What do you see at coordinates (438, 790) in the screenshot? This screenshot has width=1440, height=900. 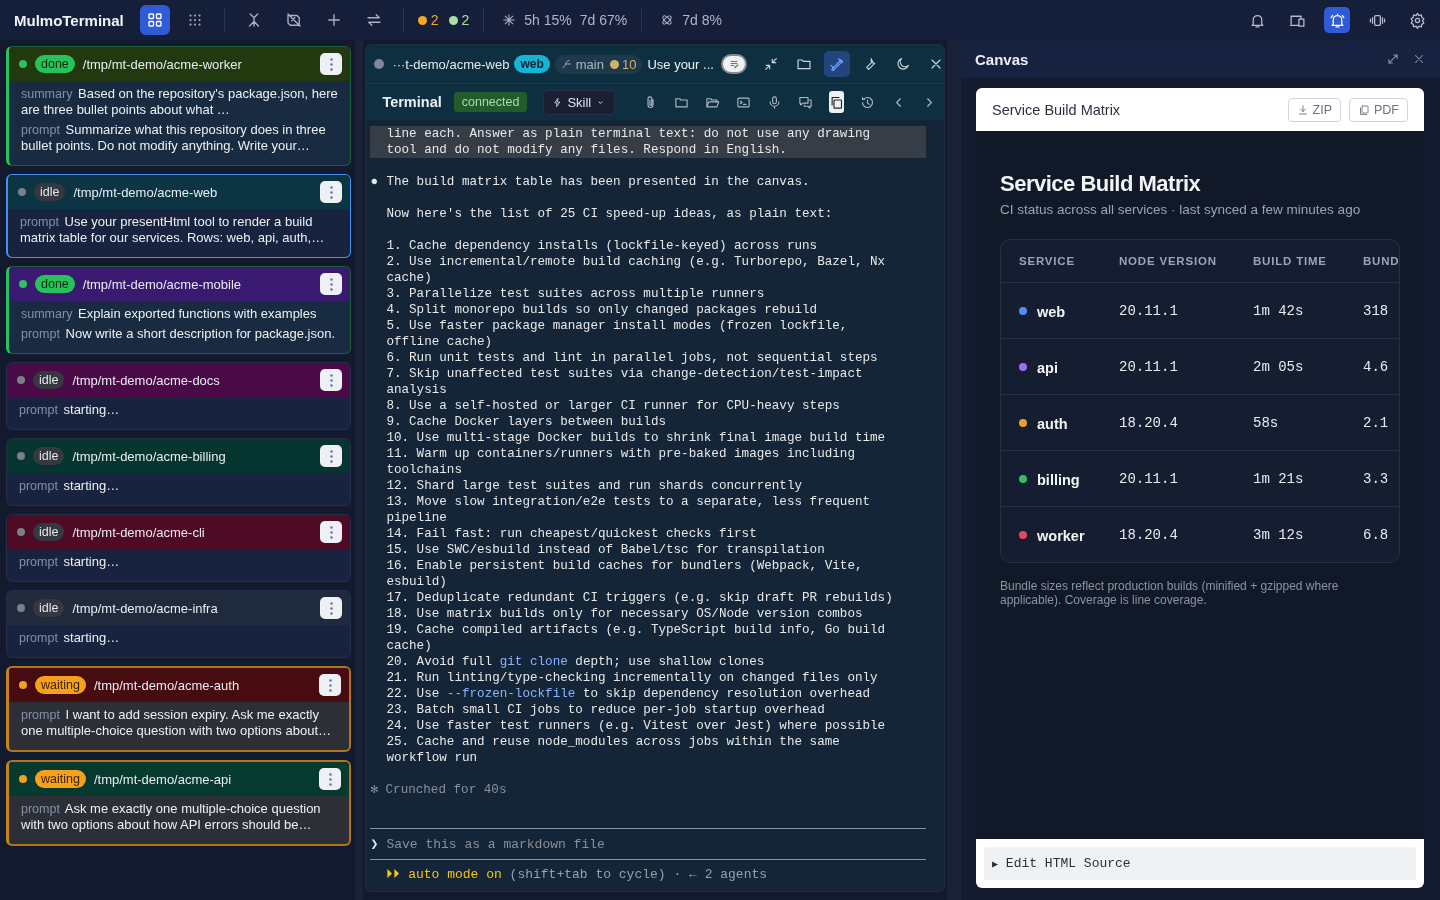 I see `status-line: ✻ Crunched for 40s` at bounding box center [438, 790].